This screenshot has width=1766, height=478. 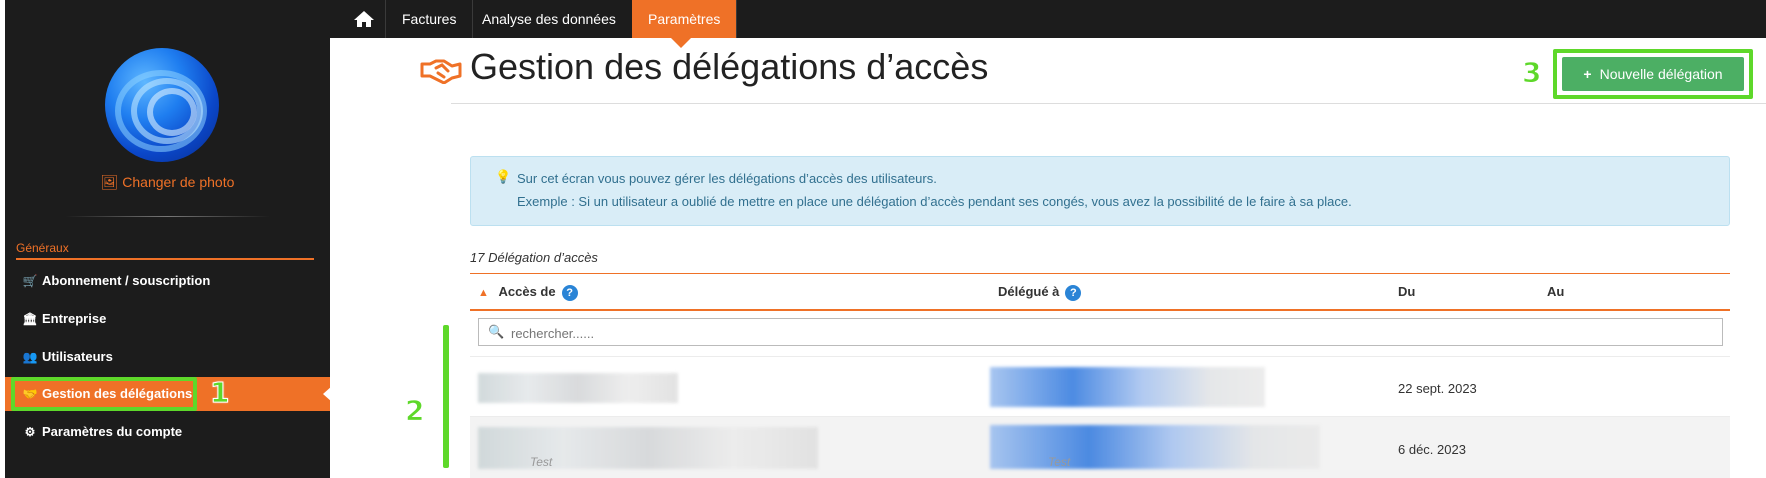 I want to click on annotation-1: 1, so click(x=219, y=393).